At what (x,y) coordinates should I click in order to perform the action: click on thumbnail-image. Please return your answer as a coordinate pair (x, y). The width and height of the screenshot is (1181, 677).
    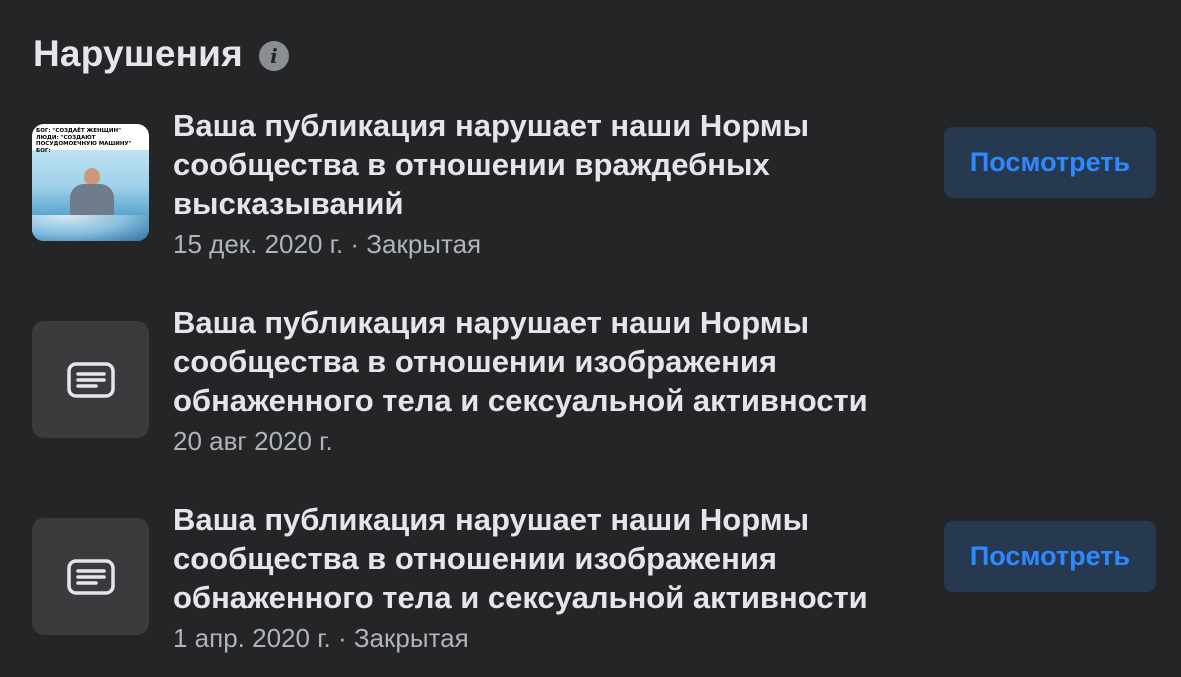
    Looking at the image, I should click on (90, 195).